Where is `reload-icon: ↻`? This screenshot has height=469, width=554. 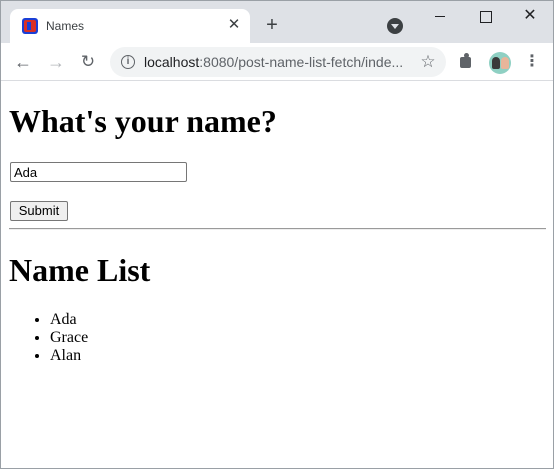
reload-icon: ↻ is located at coordinates (88, 62).